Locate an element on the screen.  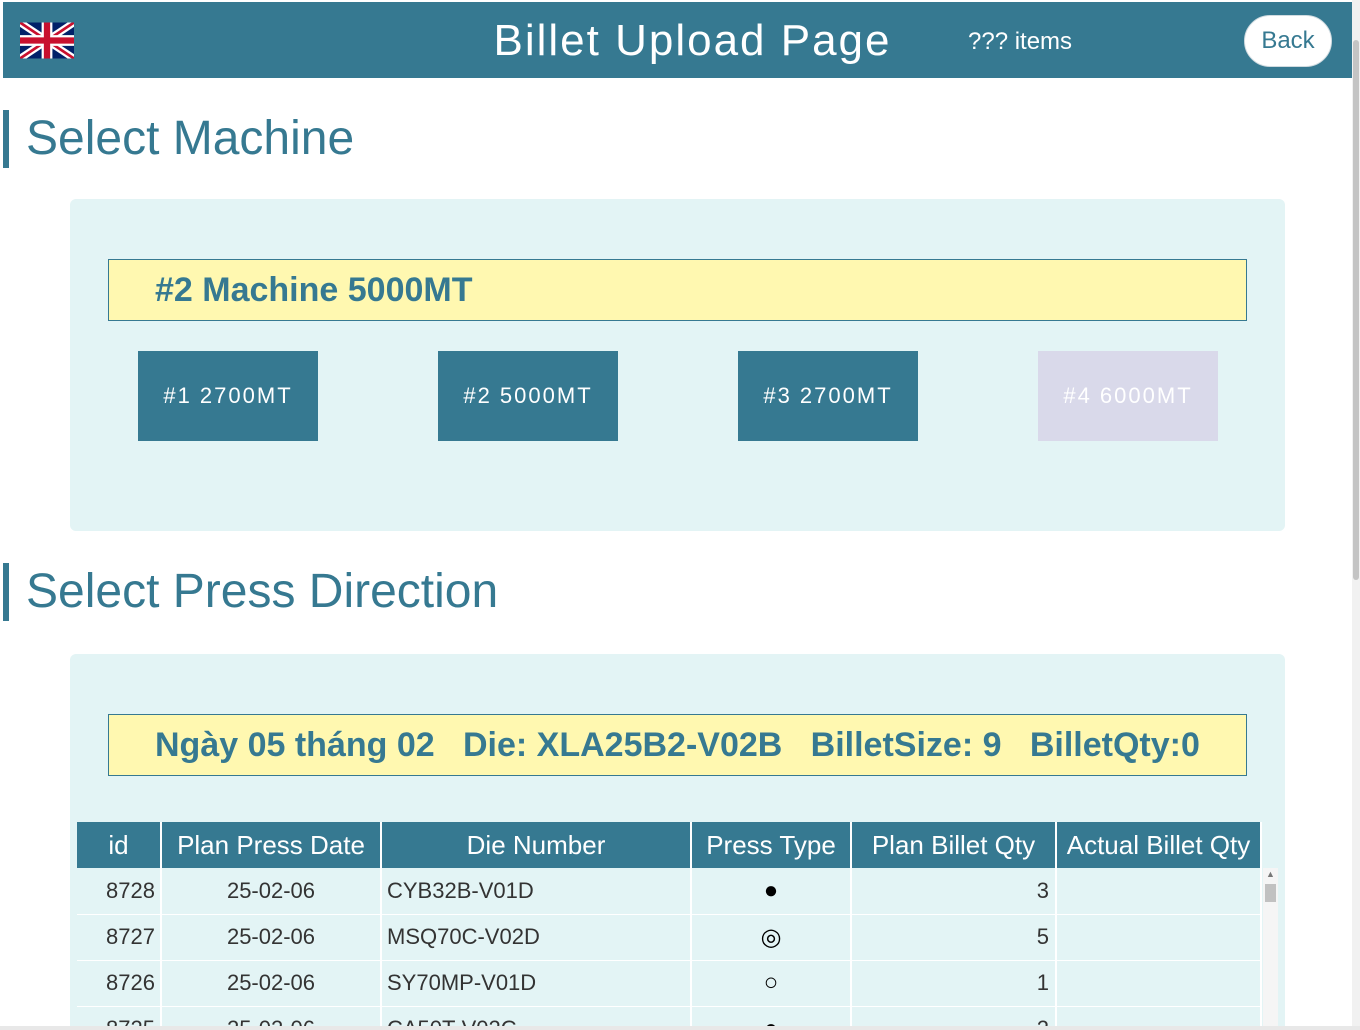
select-press-direction-heading: Select Press Direction is located at coordinates (250, 592).